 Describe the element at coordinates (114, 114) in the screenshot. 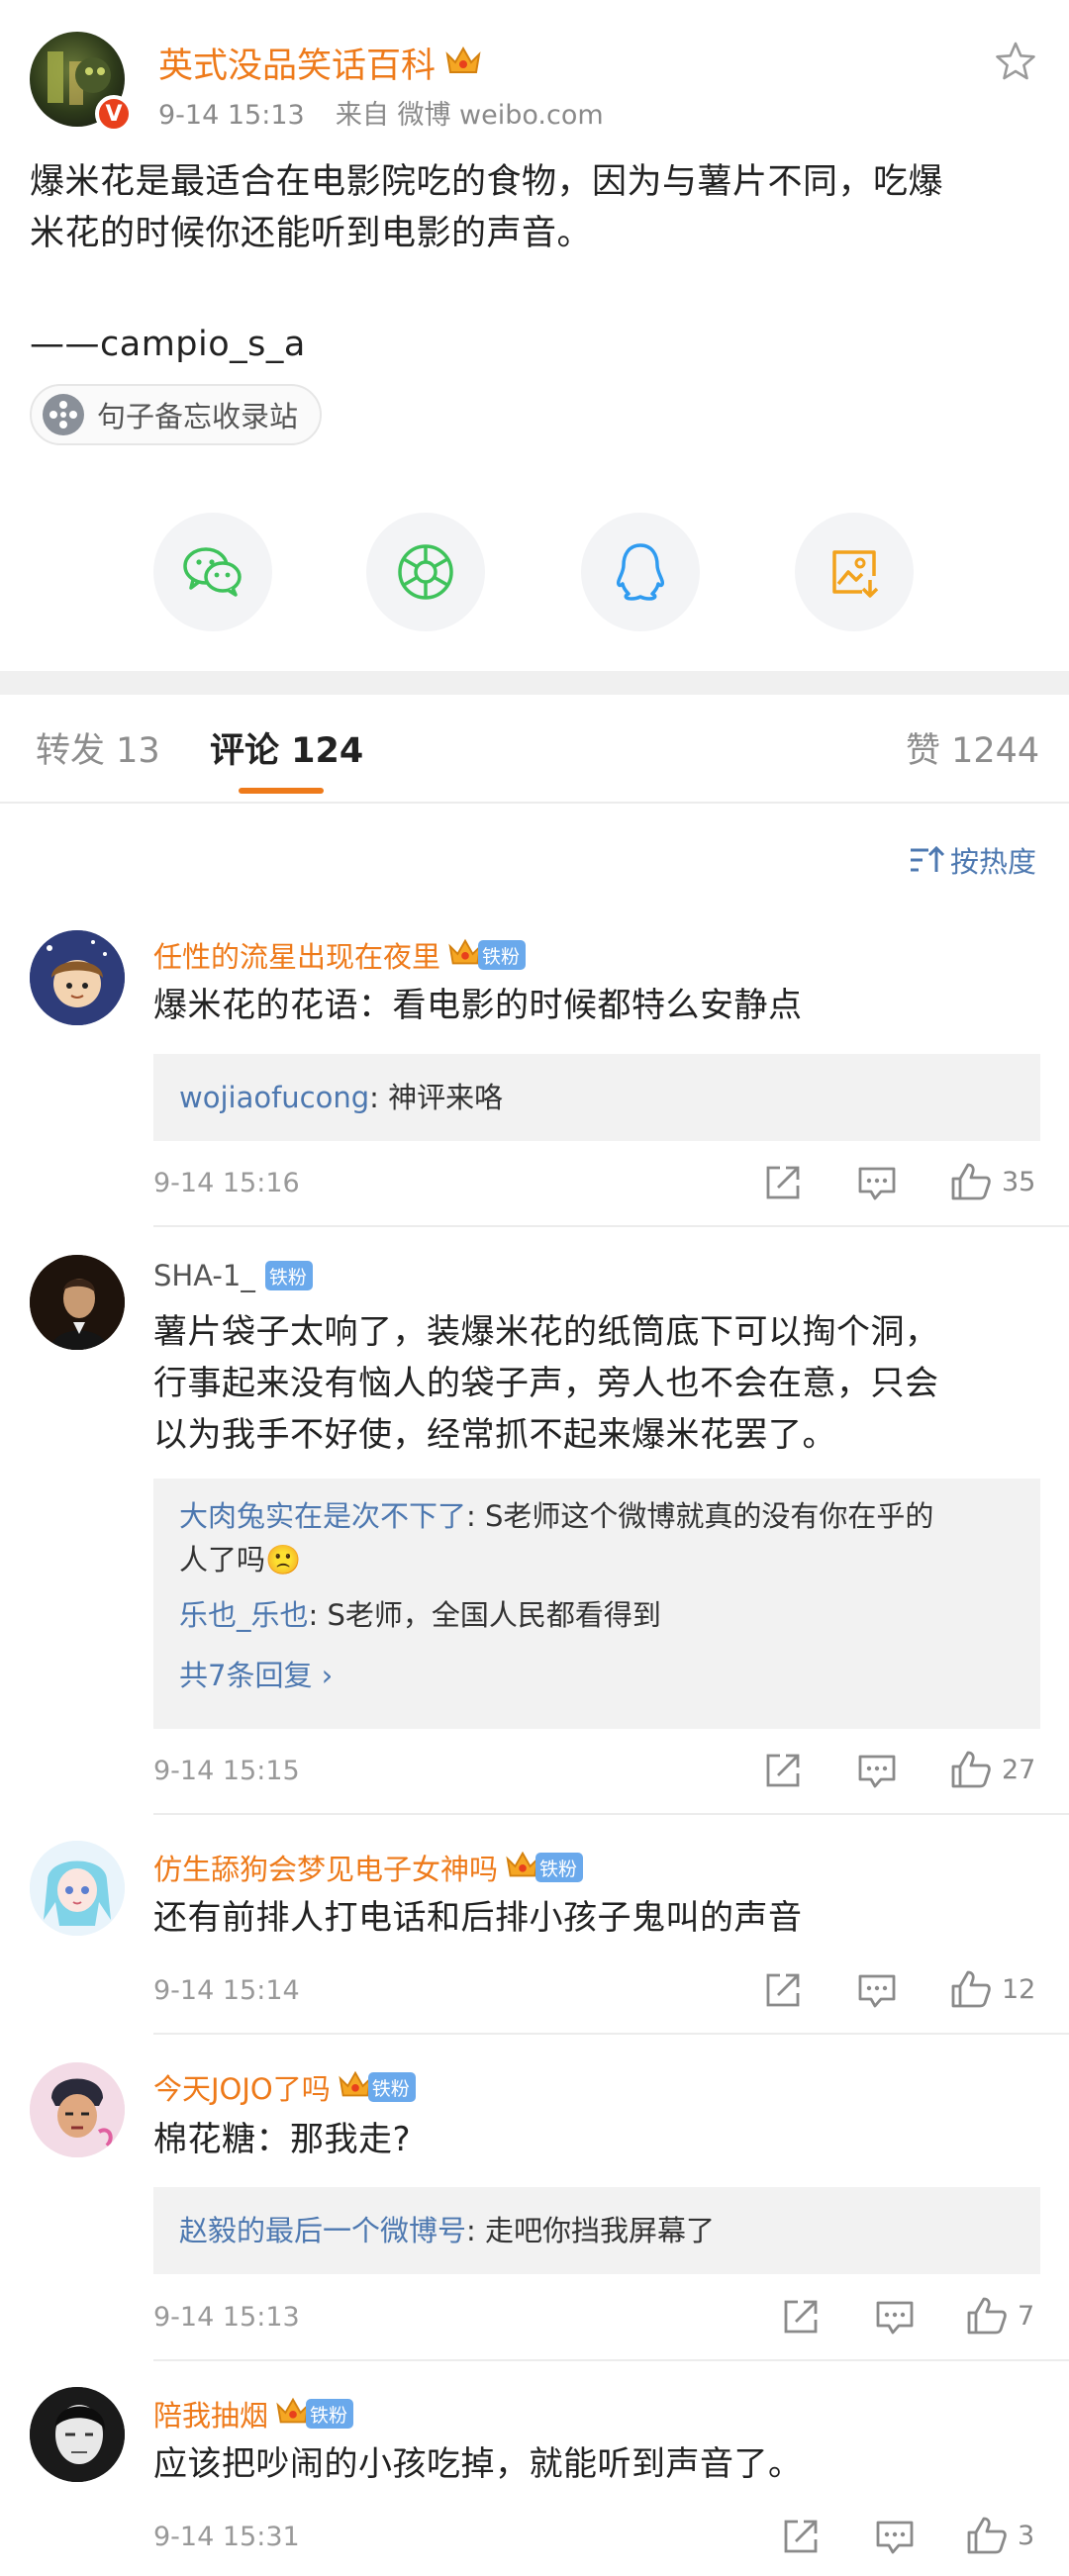

I see `verified-badge: V` at that location.